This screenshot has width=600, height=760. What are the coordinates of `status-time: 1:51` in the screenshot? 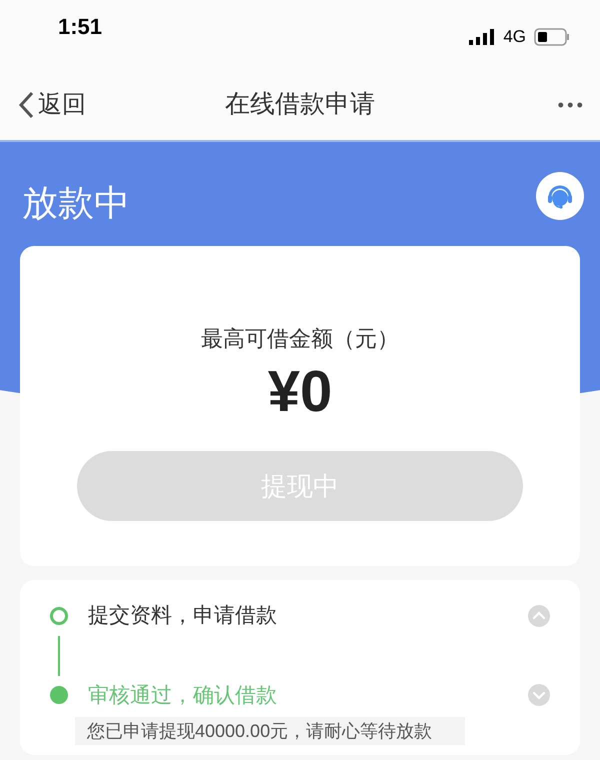 It's located at (80, 26).